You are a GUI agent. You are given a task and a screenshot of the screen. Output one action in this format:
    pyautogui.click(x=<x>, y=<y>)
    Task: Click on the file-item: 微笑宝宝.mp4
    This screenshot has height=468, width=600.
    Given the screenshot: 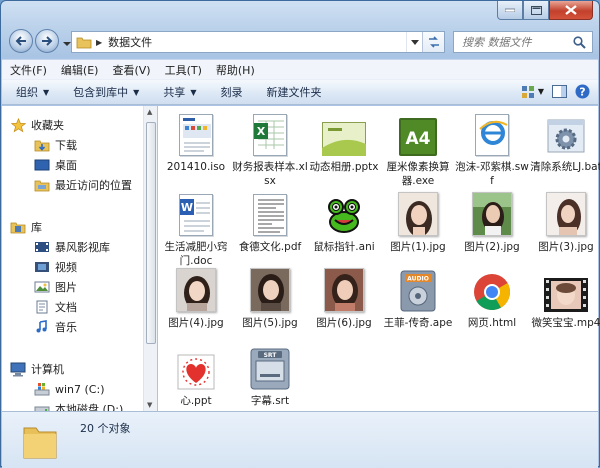 What is the action you would take?
    pyautogui.click(x=564, y=299)
    